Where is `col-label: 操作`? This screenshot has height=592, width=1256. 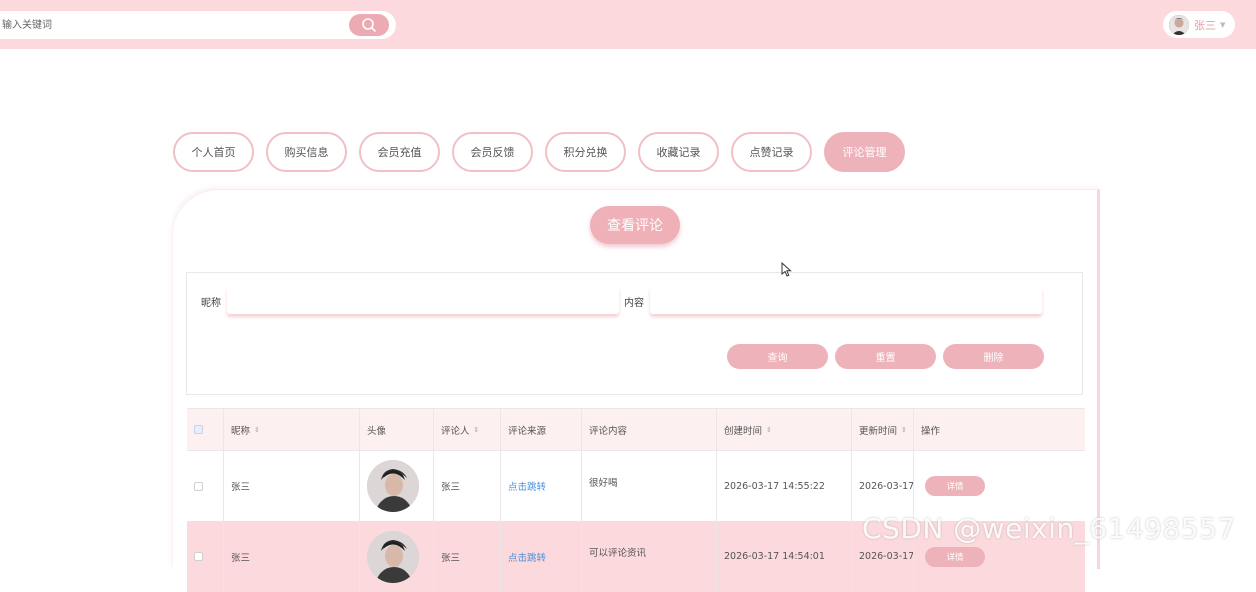 col-label: 操作 is located at coordinates (931, 431).